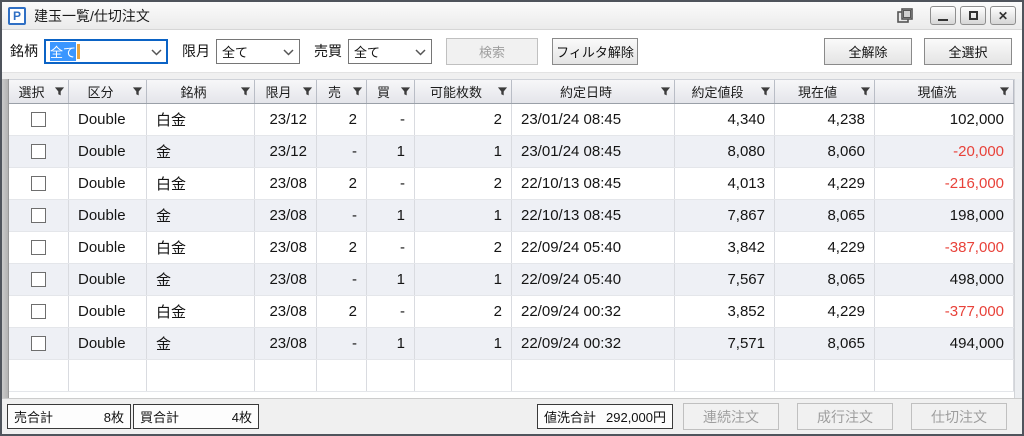  I want to click on cell-wash: 498,000, so click(944, 279).